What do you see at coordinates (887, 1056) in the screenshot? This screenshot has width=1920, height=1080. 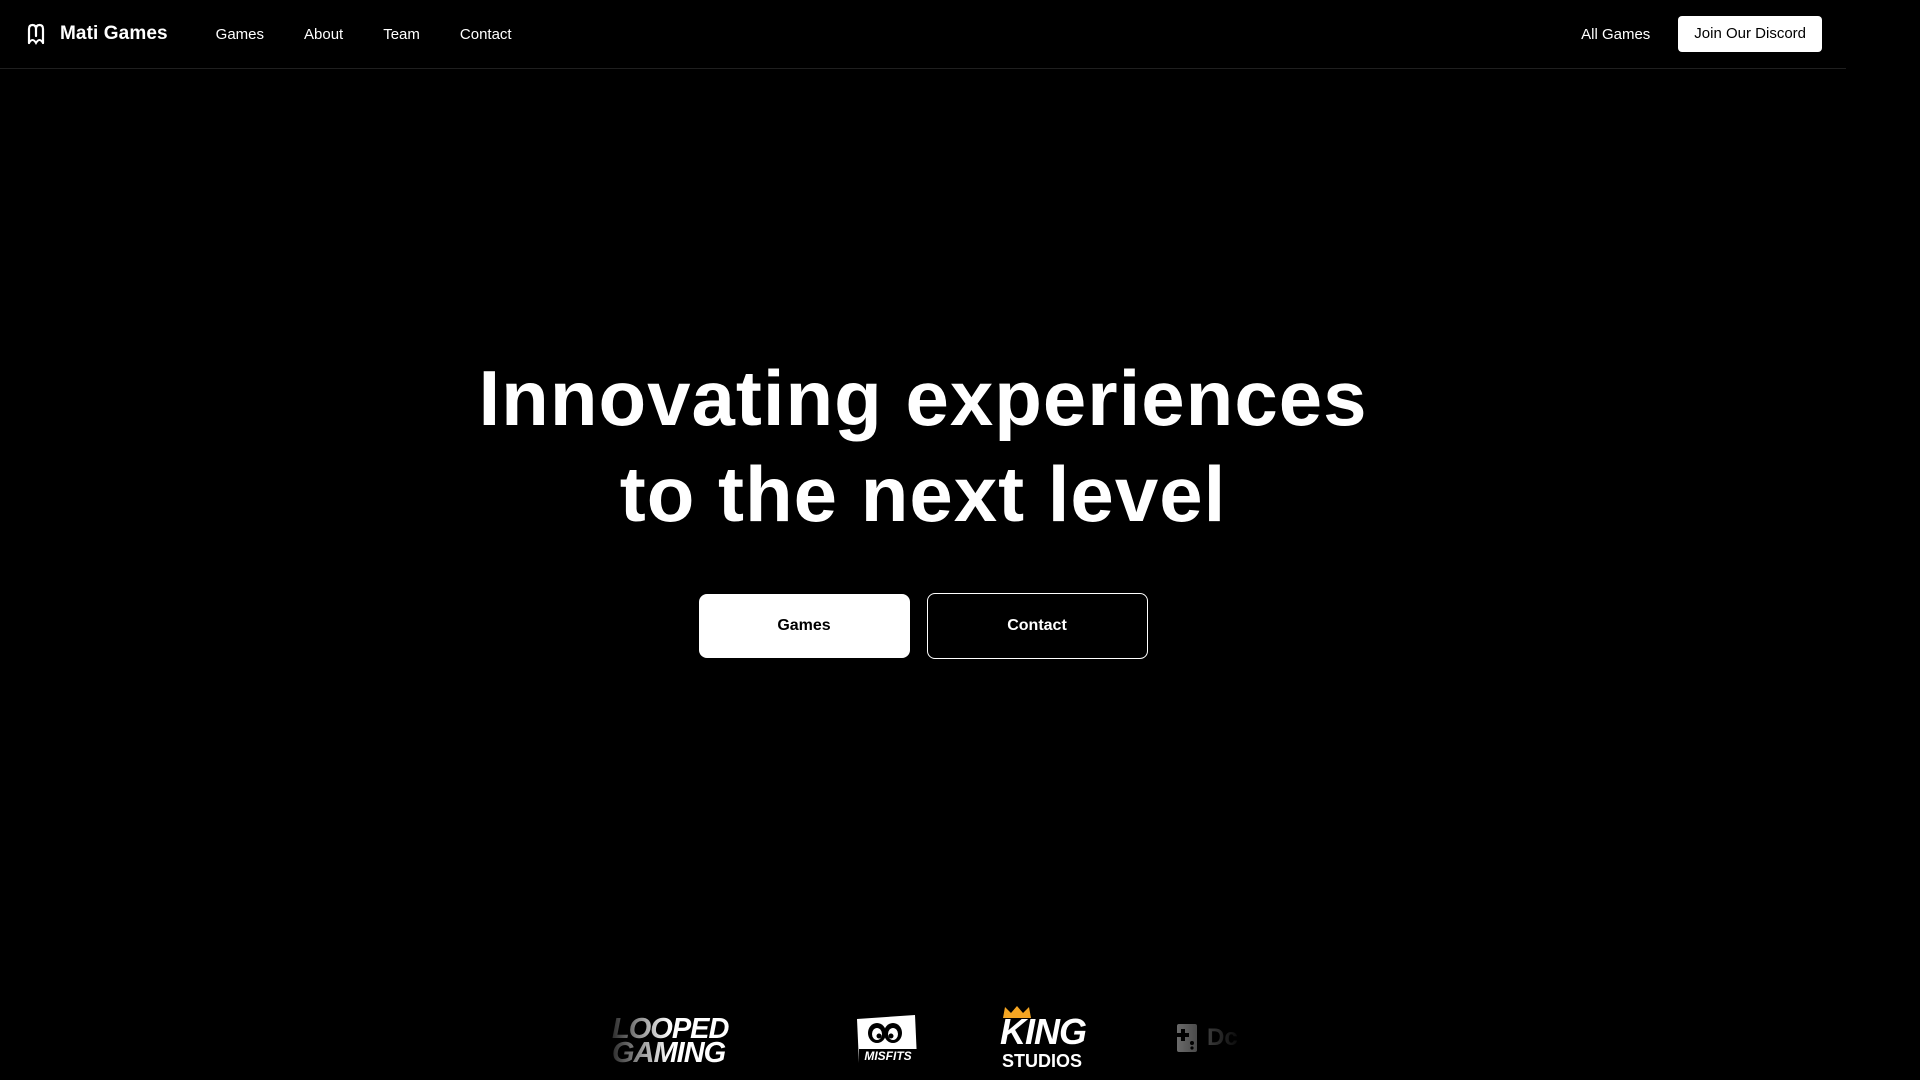 I see `misfits-logo-text: MISFITS` at bounding box center [887, 1056].